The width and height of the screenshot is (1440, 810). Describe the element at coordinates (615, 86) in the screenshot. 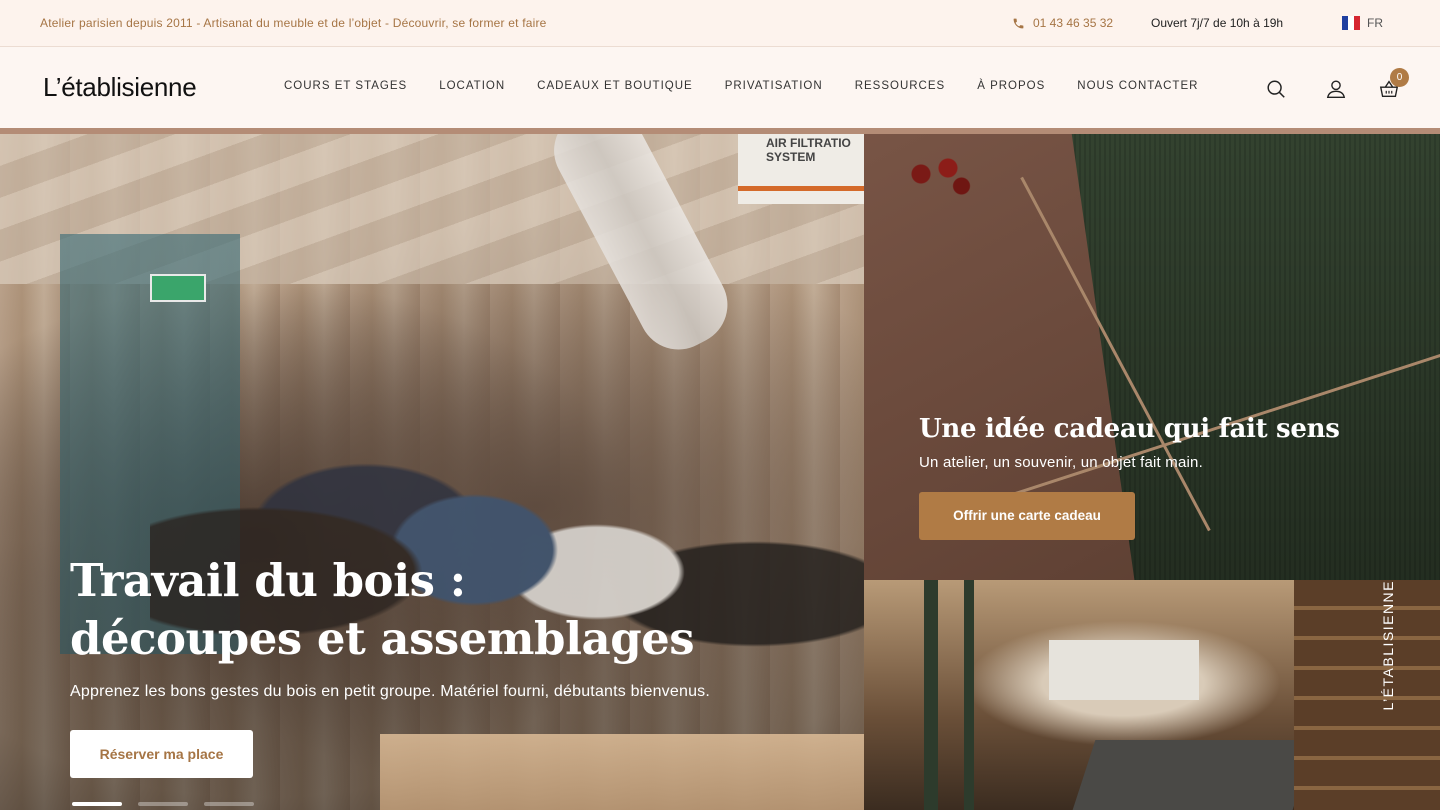

I see `nav-item-cadeaux-et-boutique: CADEAUX ET BOUTIQUE` at that location.